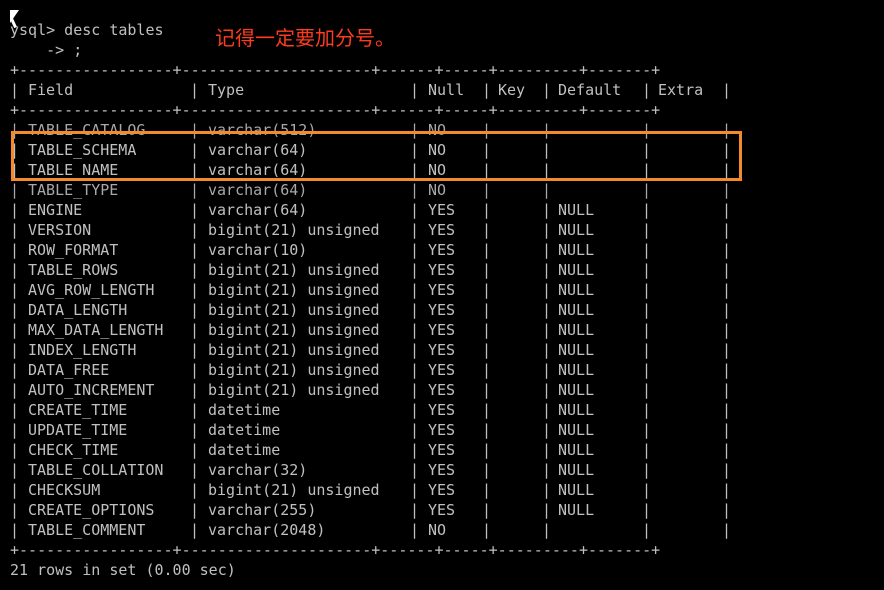 The image size is (884, 590). Describe the element at coordinates (73, 250) in the screenshot. I see `cell-field: ROW_FORMAT` at that location.